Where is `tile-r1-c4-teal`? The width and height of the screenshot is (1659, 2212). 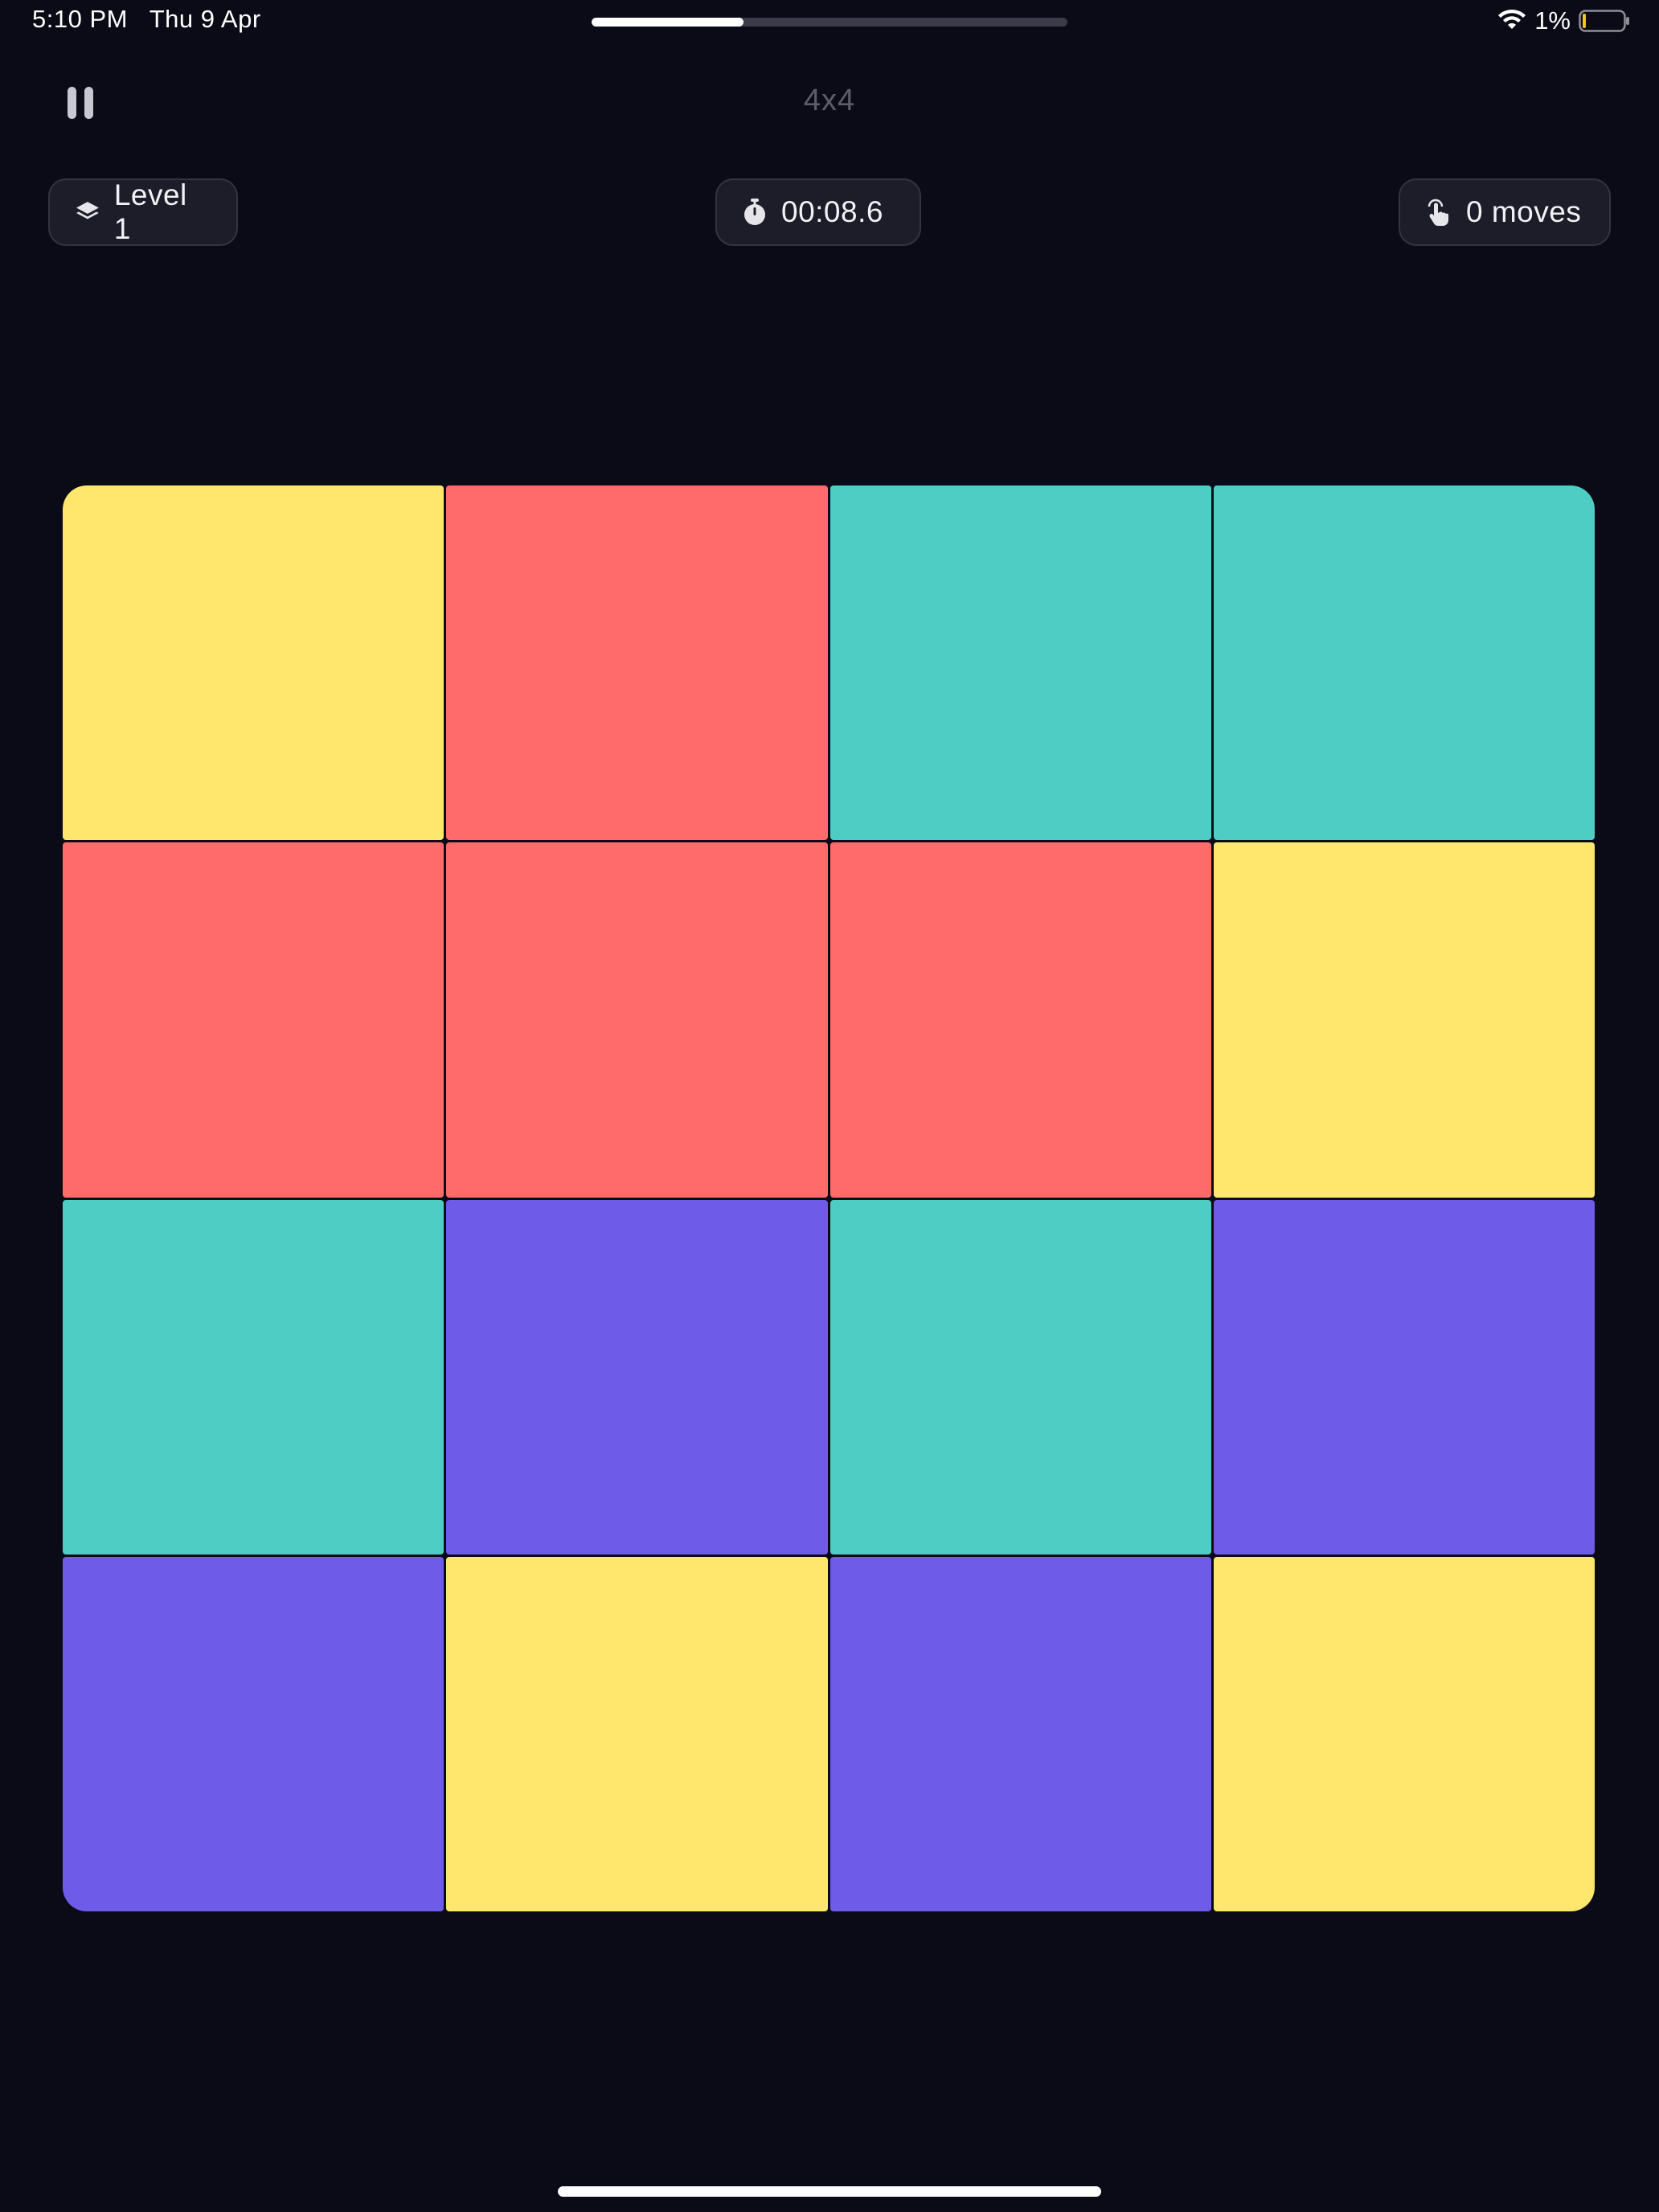 tile-r1-c4-teal is located at coordinates (1404, 663).